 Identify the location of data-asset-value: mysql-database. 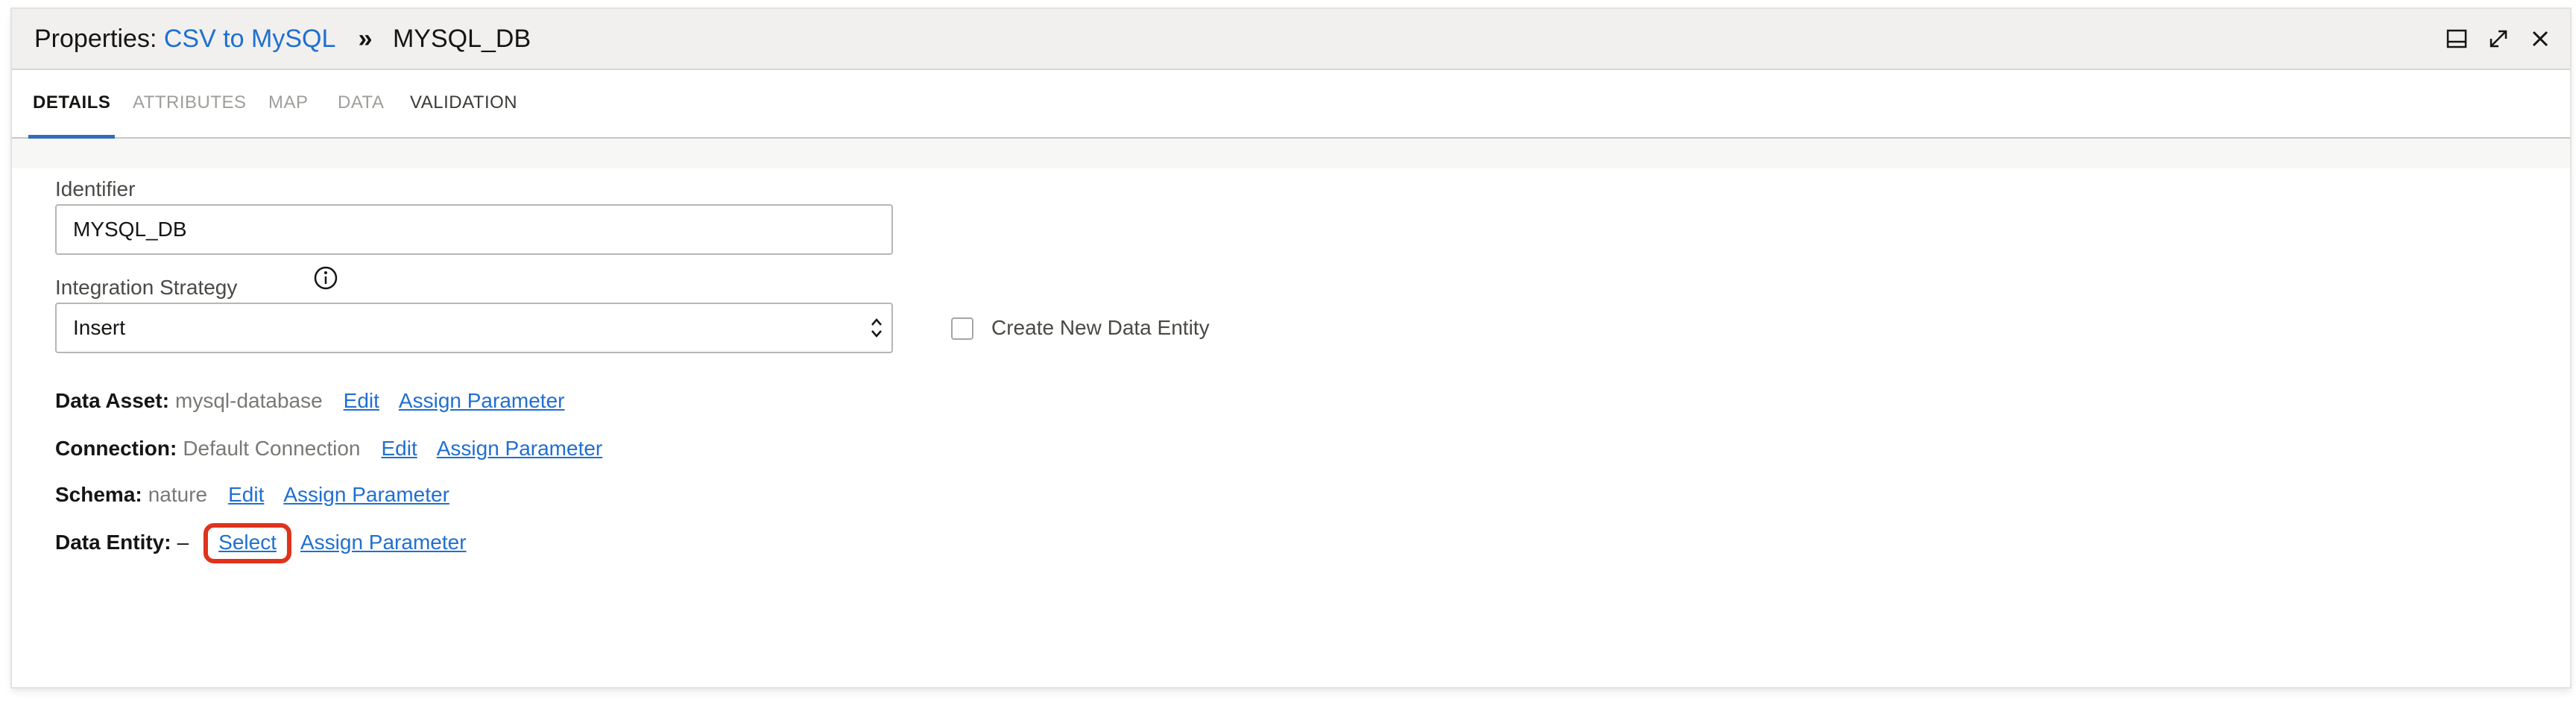
(249, 400).